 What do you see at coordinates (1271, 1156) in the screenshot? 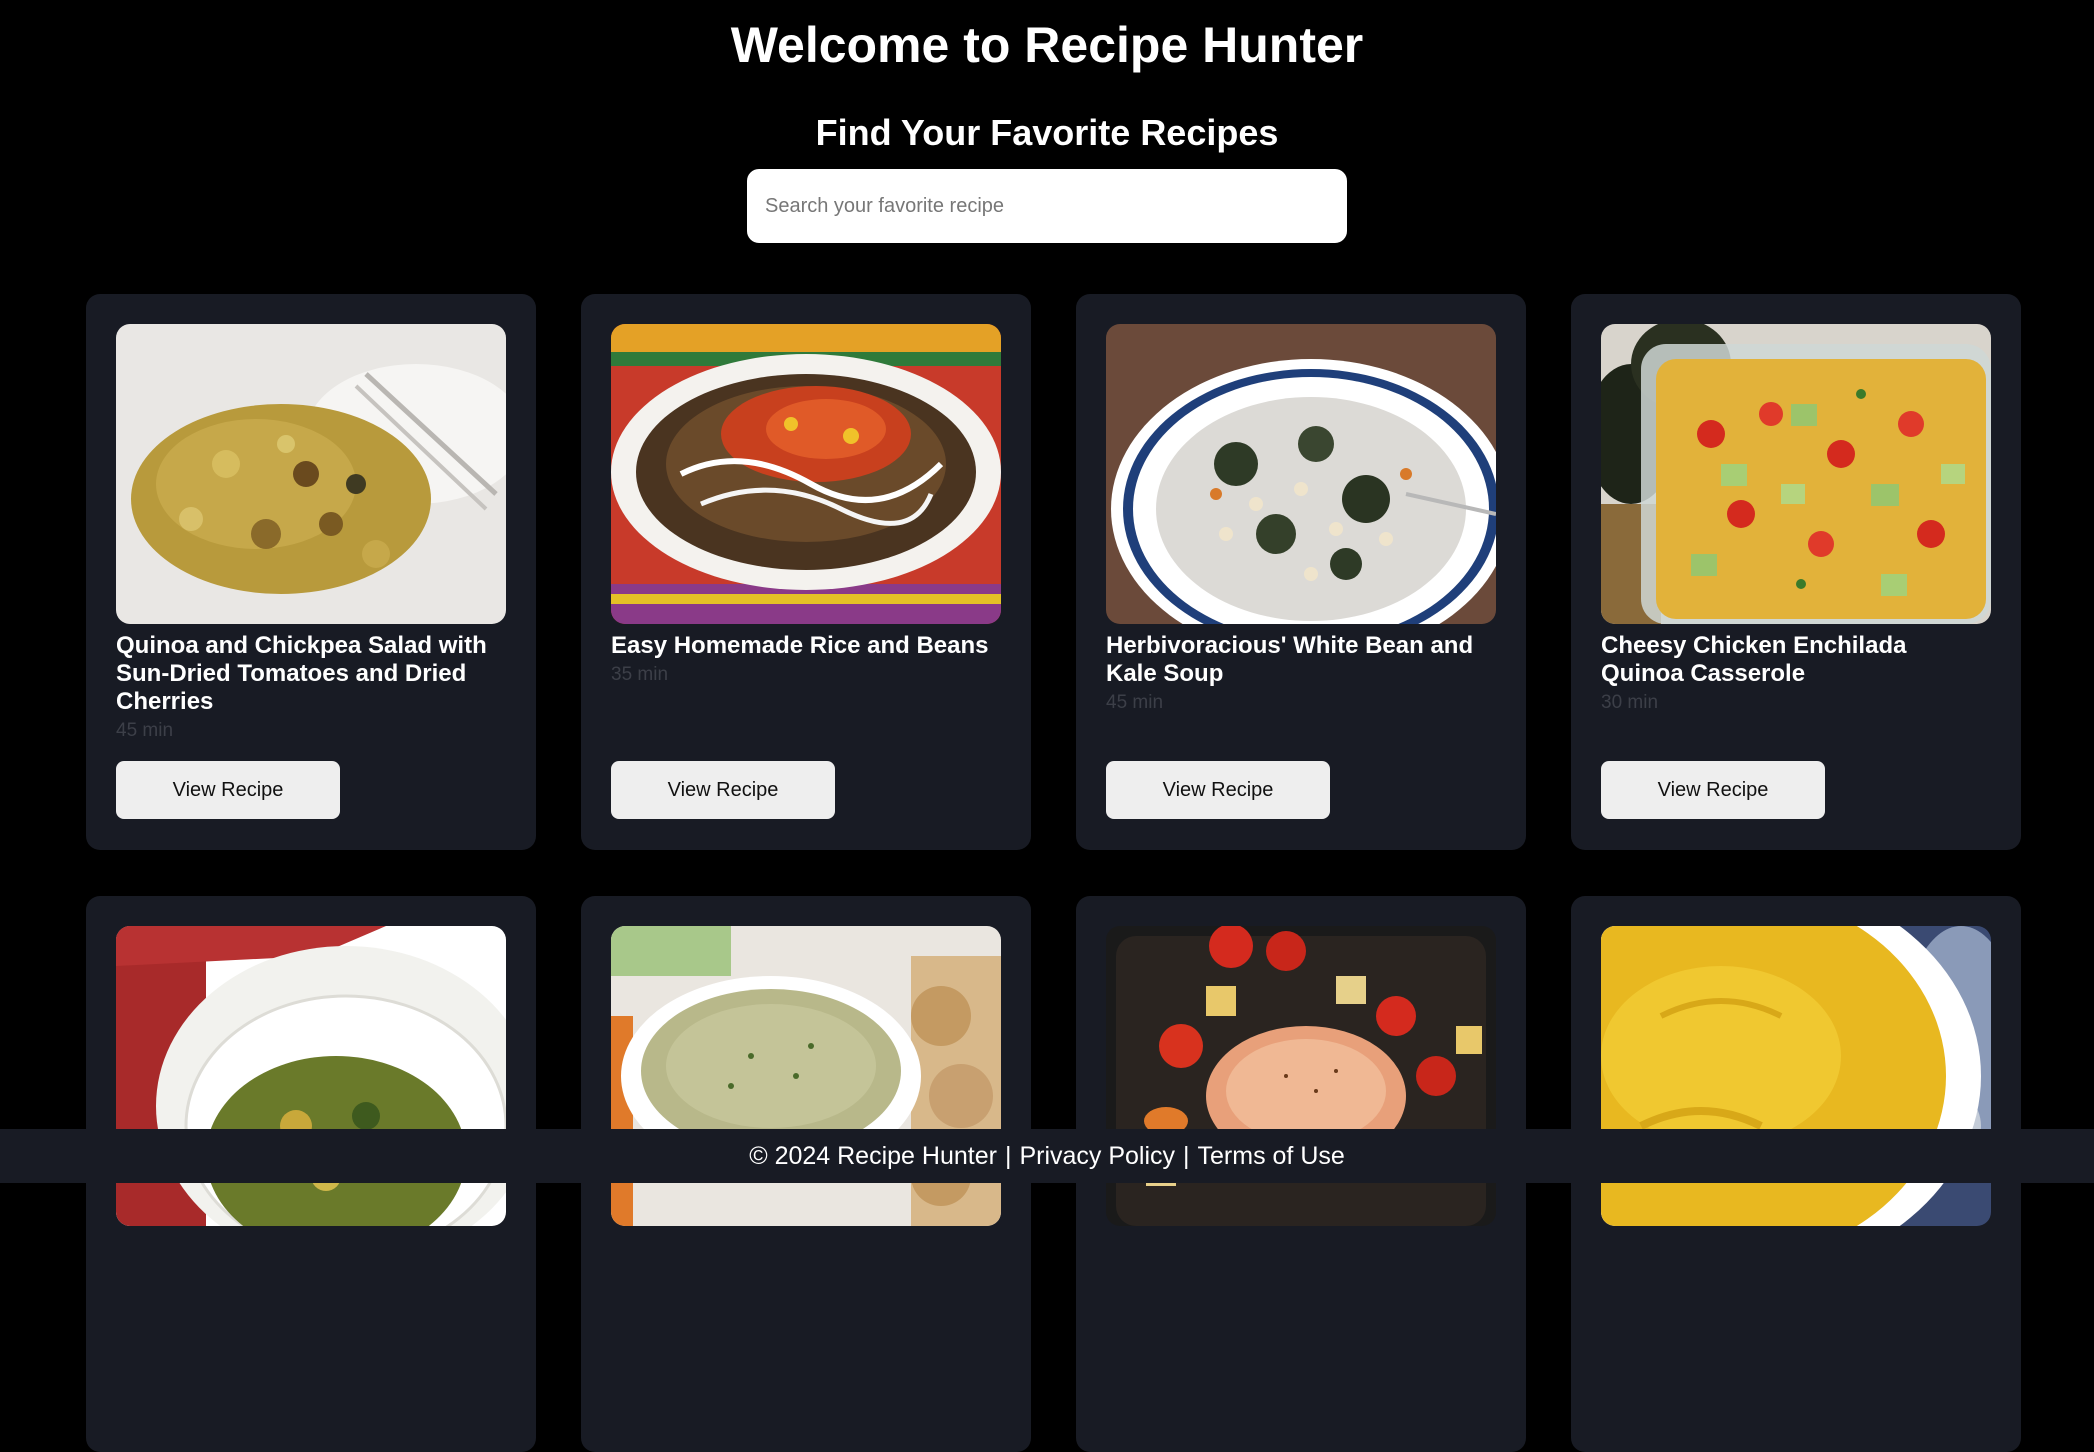
I see `terms-of-use-link: Terms of Use` at bounding box center [1271, 1156].